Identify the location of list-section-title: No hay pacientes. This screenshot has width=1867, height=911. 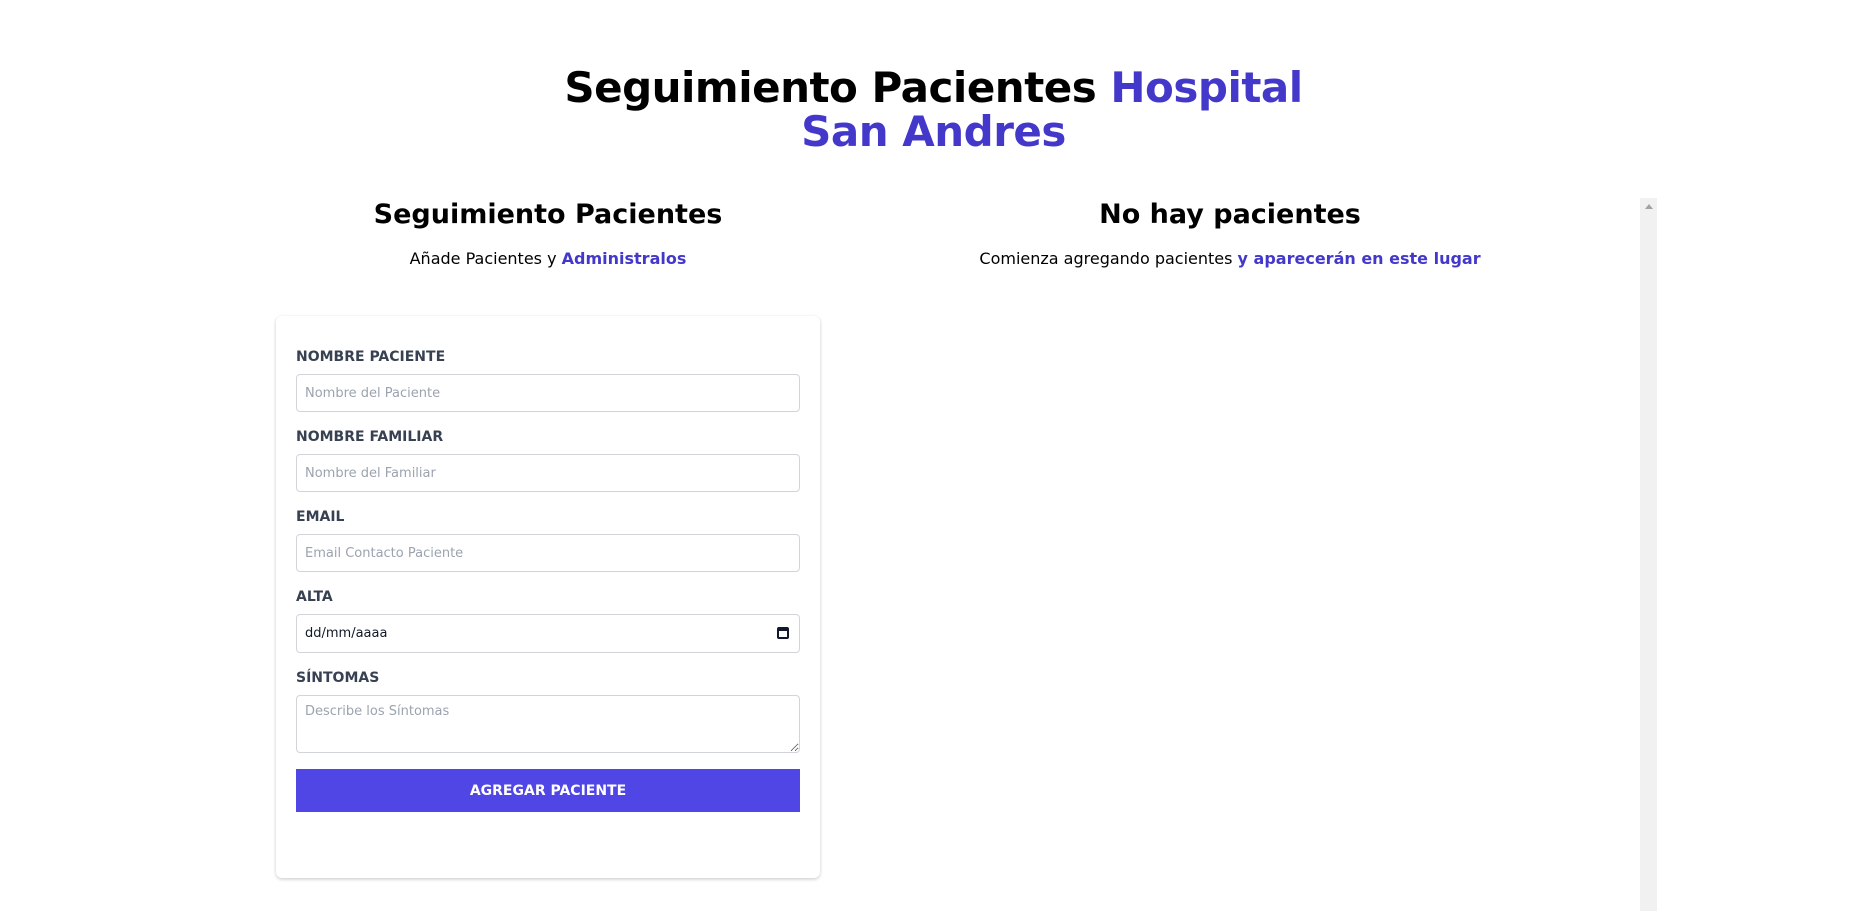
(1230, 214).